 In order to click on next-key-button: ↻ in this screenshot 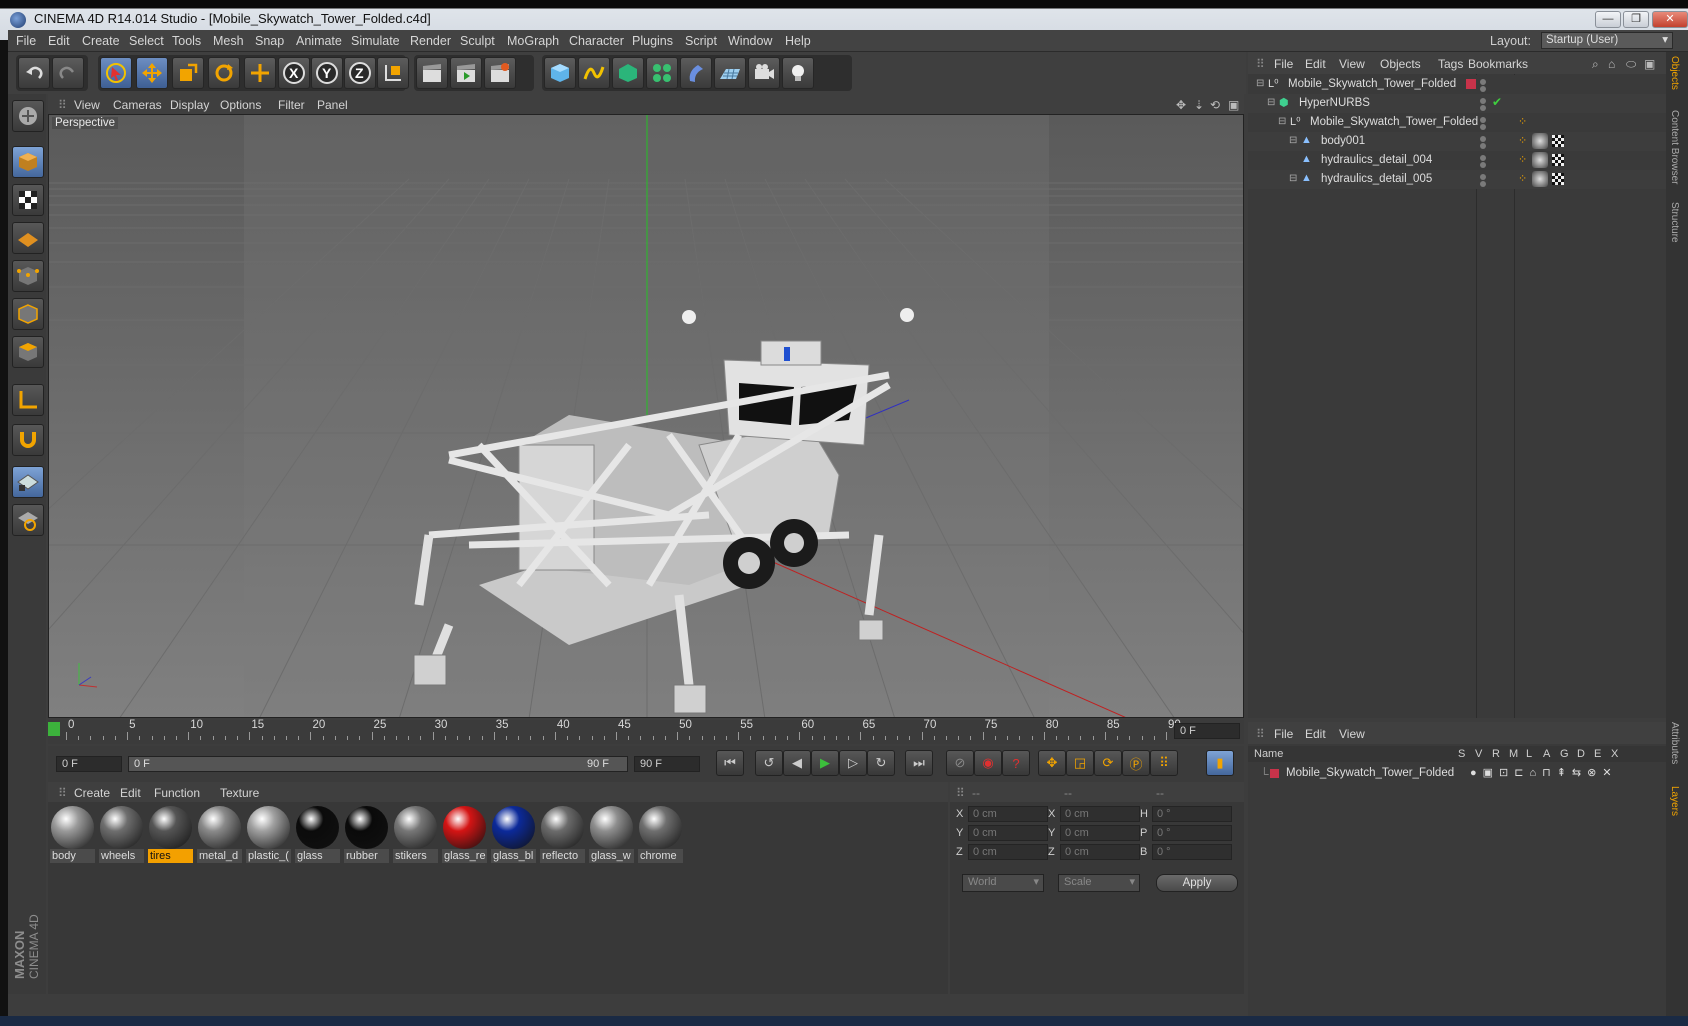, I will do `click(881, 763)`.